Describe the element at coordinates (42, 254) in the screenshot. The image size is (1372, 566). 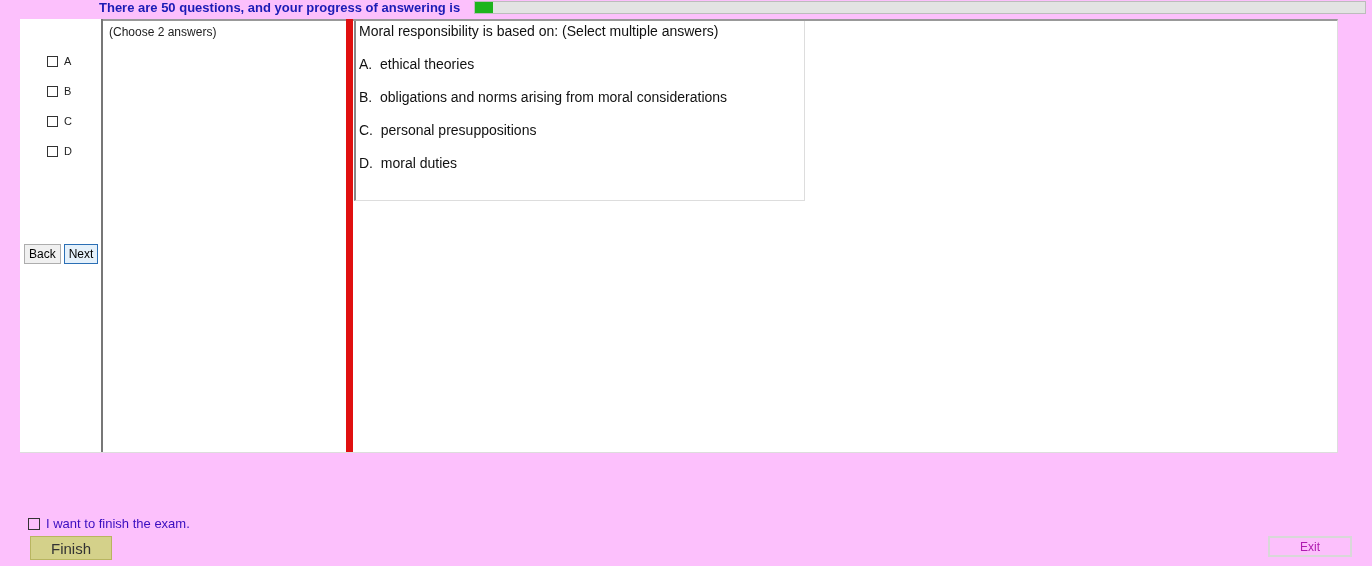
I see `back-button: Back` at that location.